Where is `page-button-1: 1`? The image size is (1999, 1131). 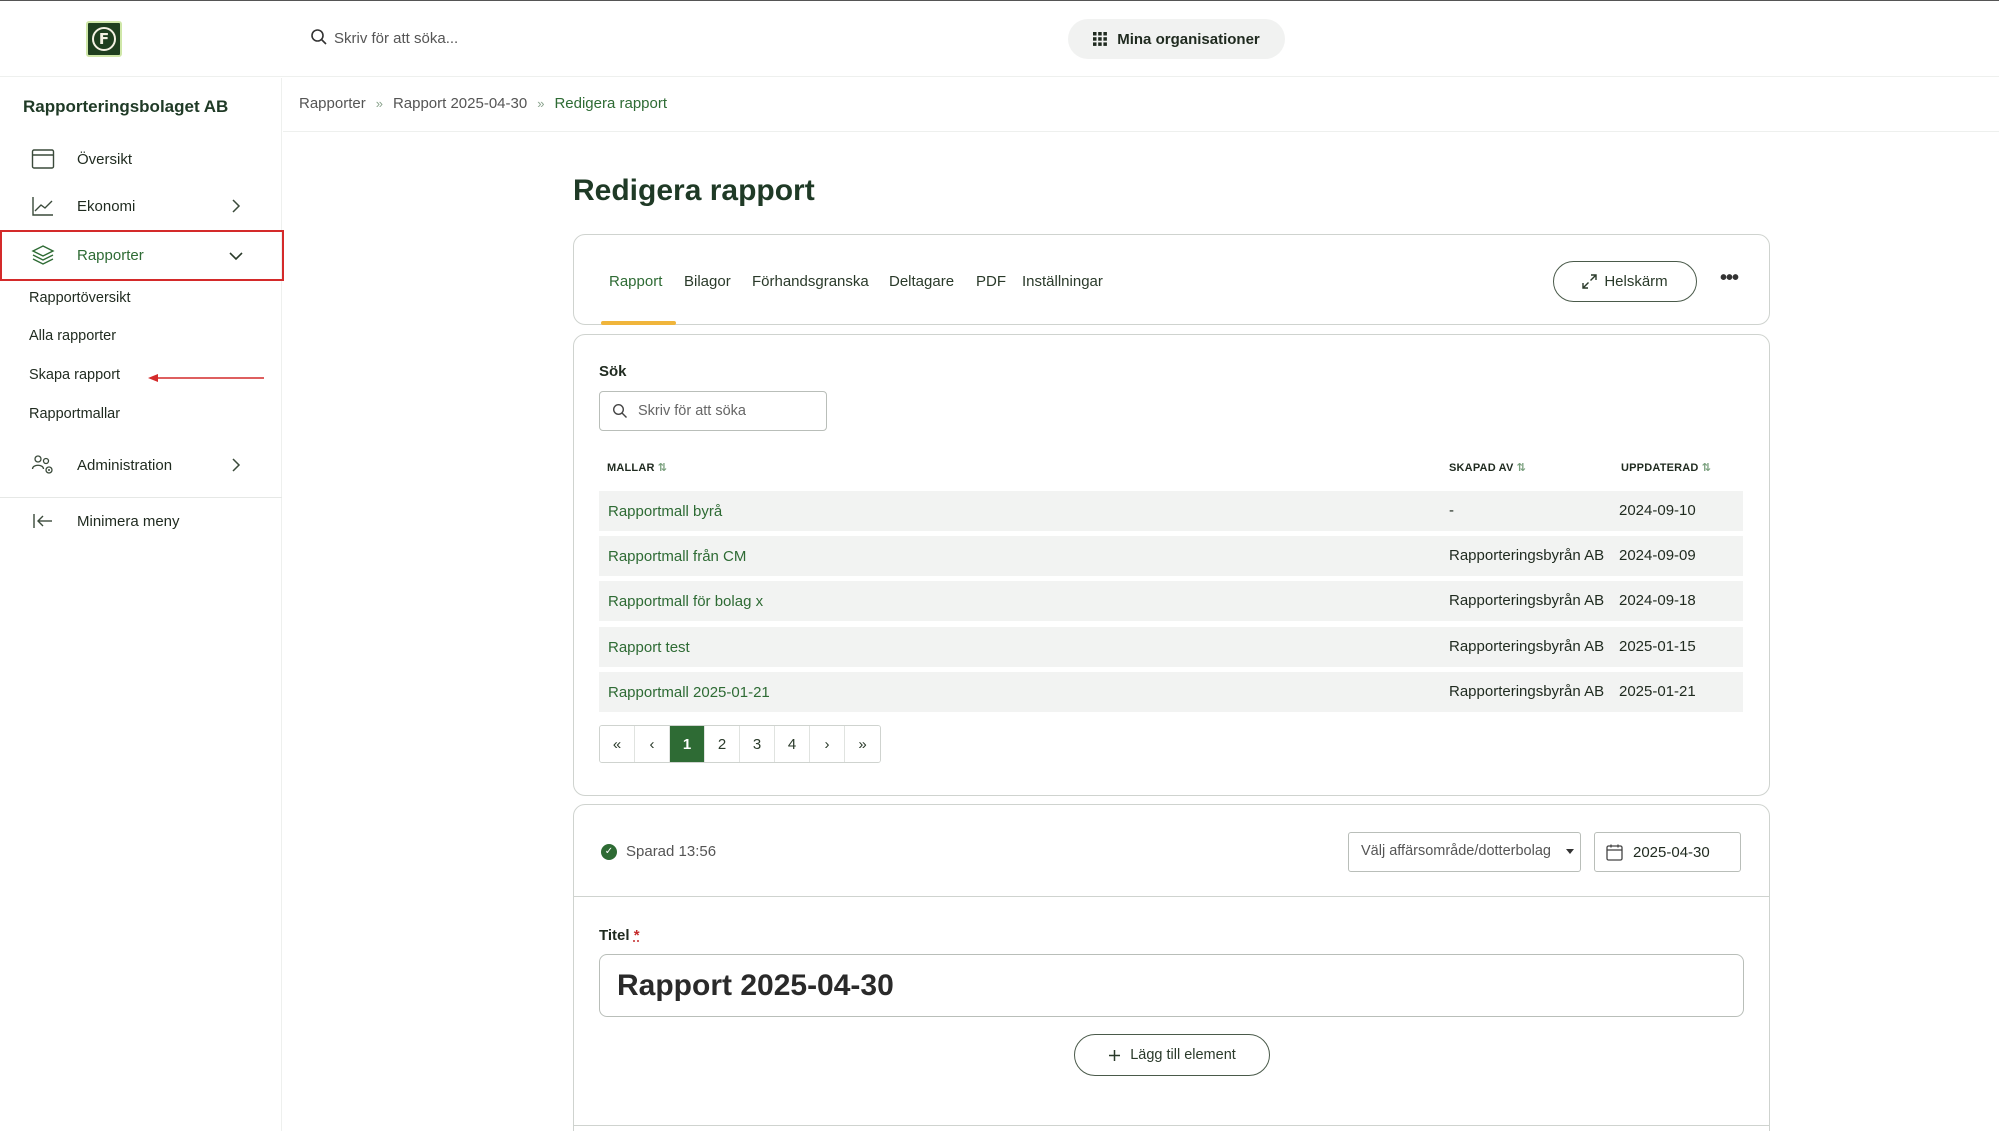 page-button-1: 1 is located at coordinates (687, 744).